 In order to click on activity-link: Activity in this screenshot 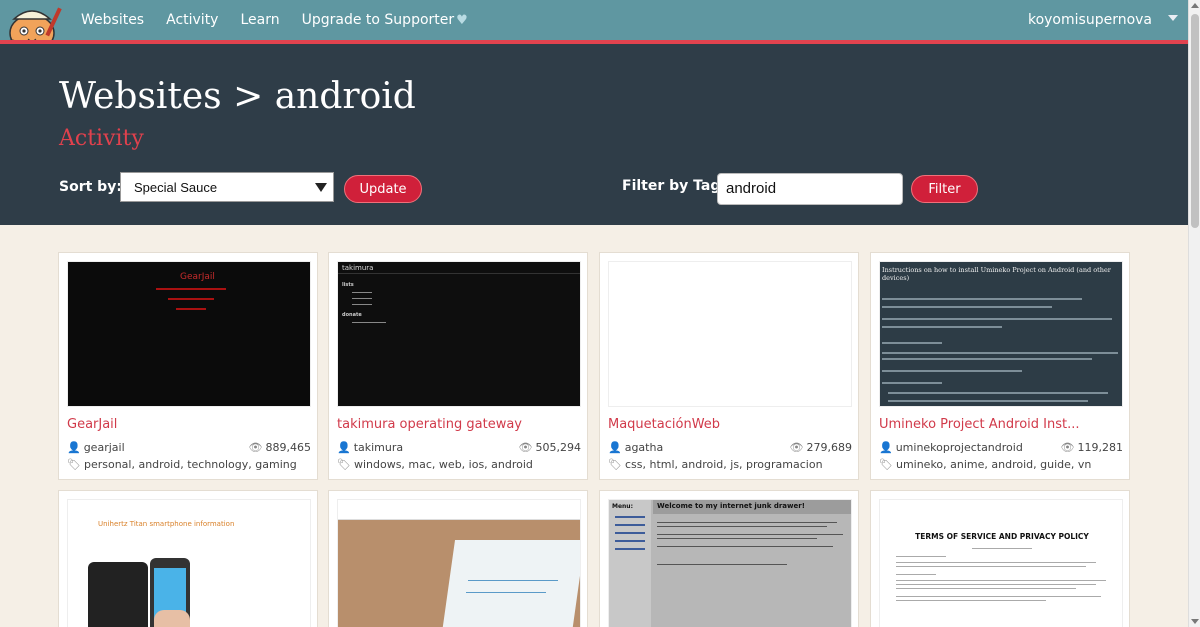, I will do `click(101, 138)`.